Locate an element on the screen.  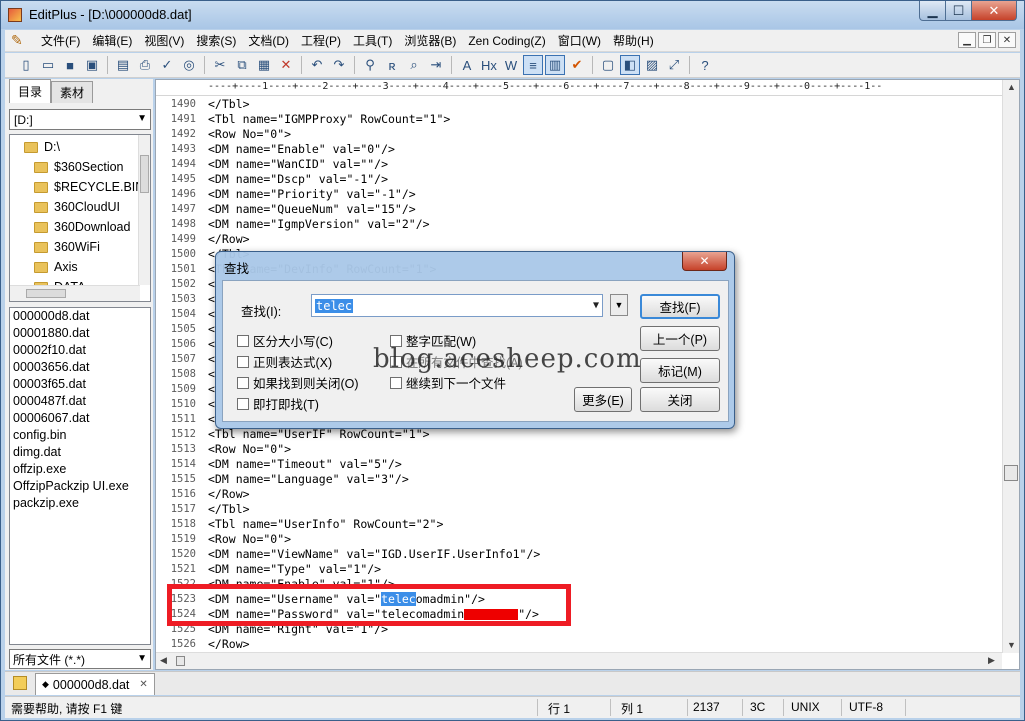
cliptext-window-icon: ▢ is located at coordinates (608, 65).